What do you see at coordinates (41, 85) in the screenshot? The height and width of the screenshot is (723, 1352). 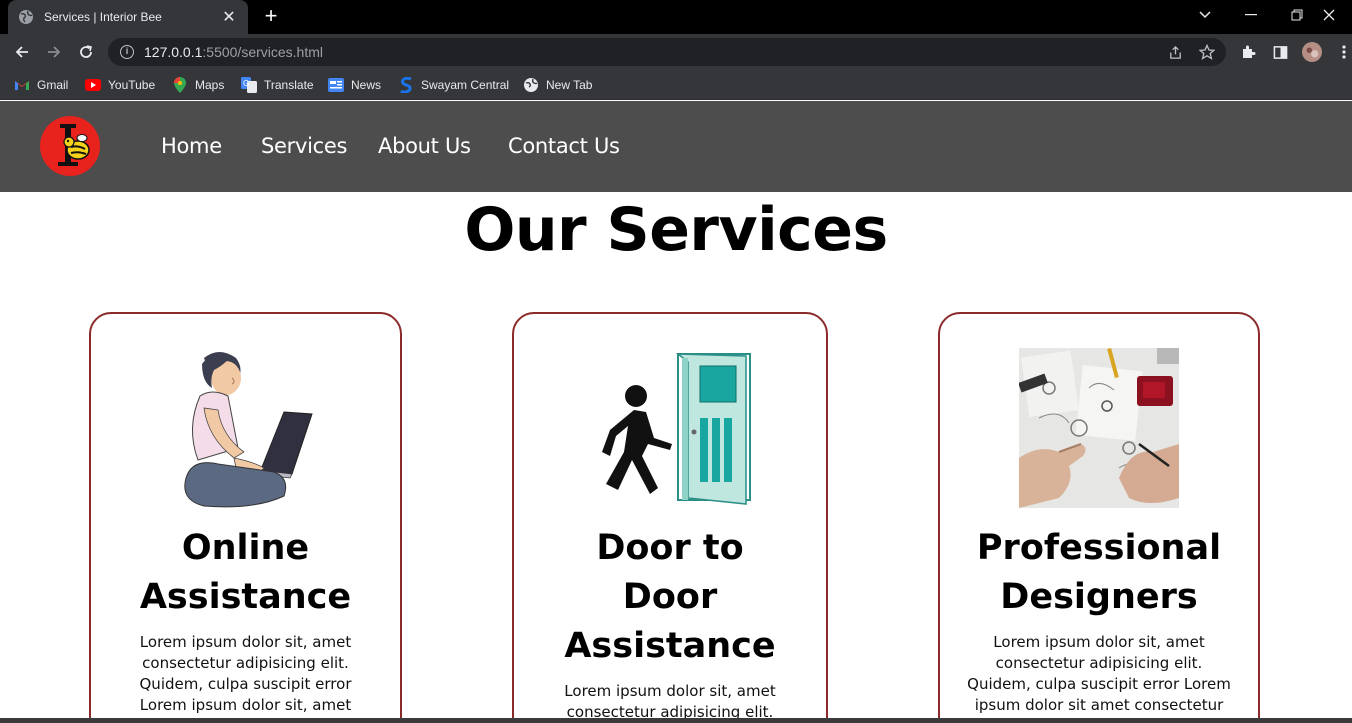 I see `bookmark-gmail: Gmail` at bounding box center [41, 85].